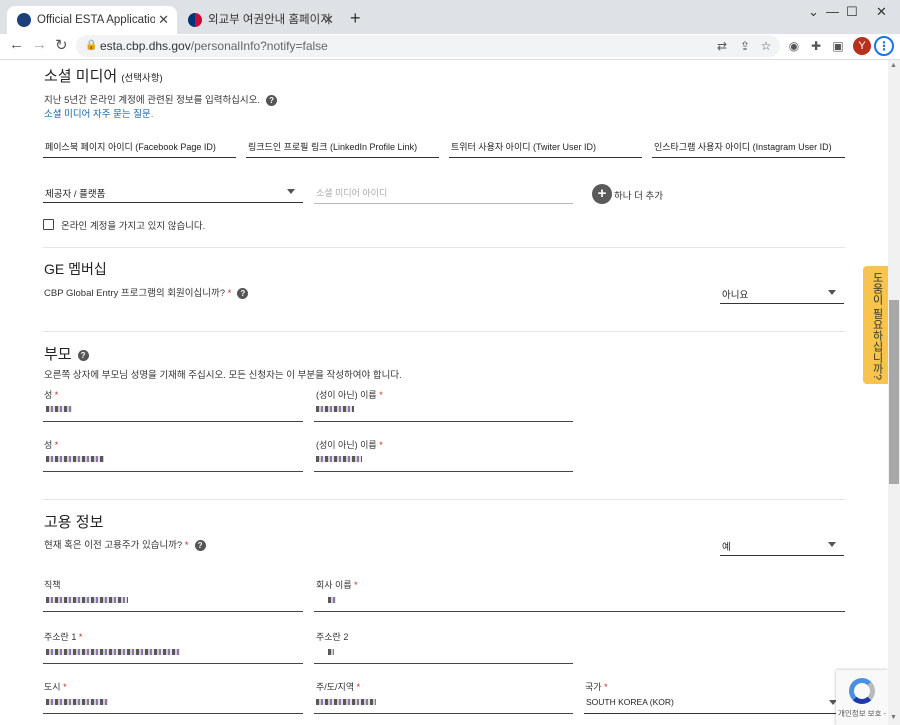  What do you see at coordinates (51, 395) in the screenshot?
I see `parent1-surname-label: 성 *` at bounding box center [51, 395].